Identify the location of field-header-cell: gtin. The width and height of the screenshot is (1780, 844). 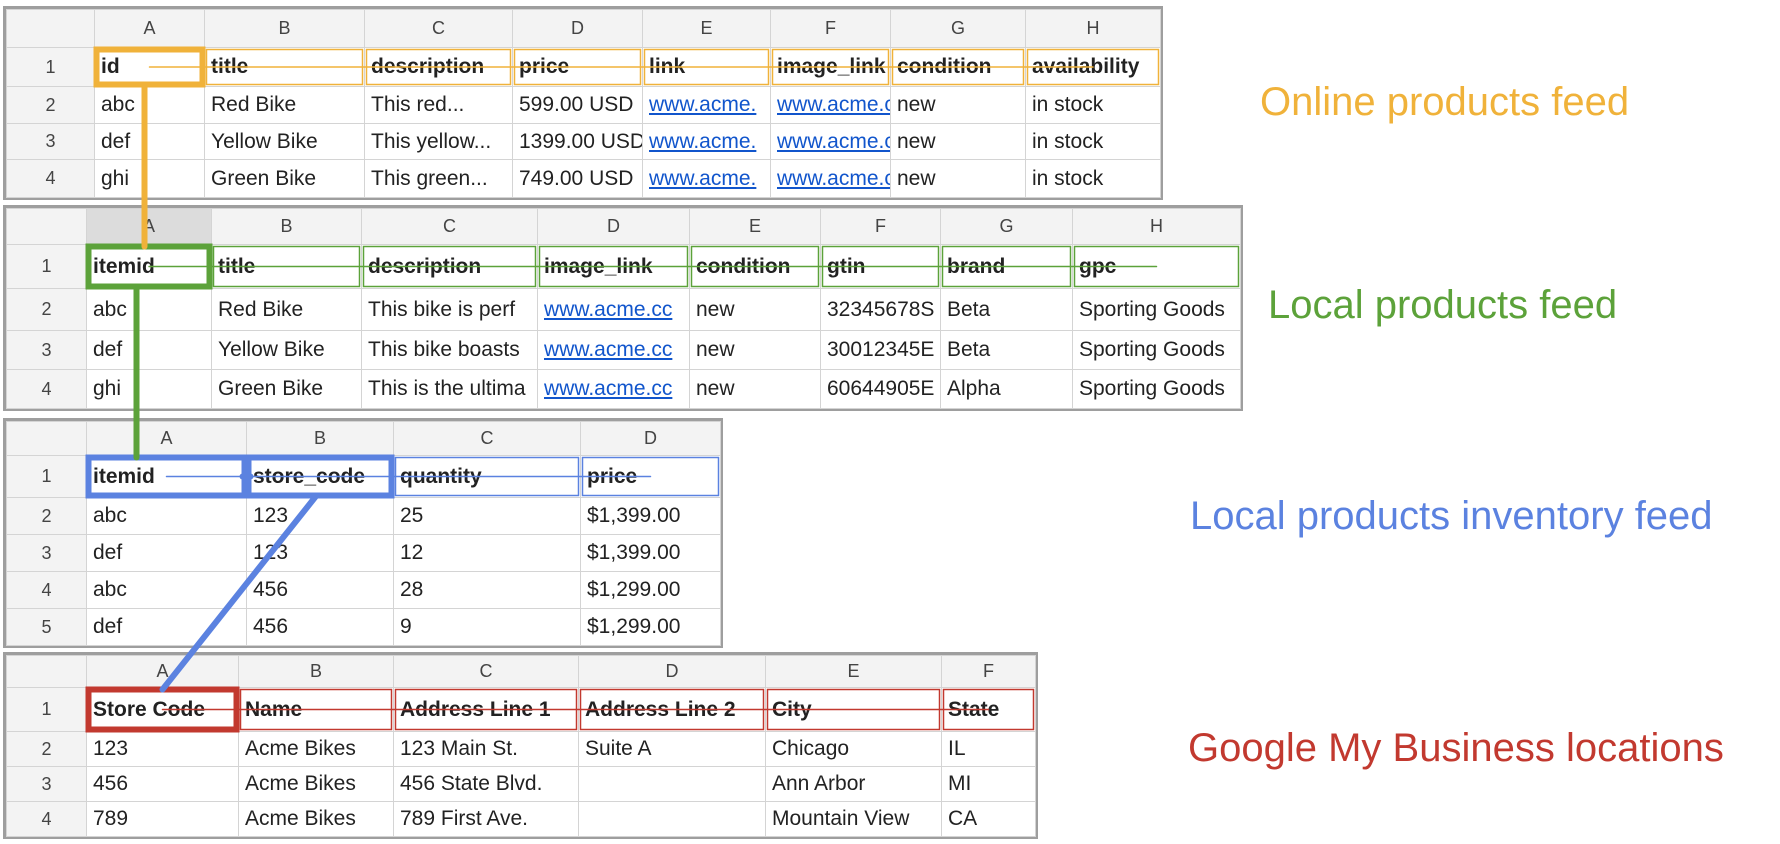
(880, 266).